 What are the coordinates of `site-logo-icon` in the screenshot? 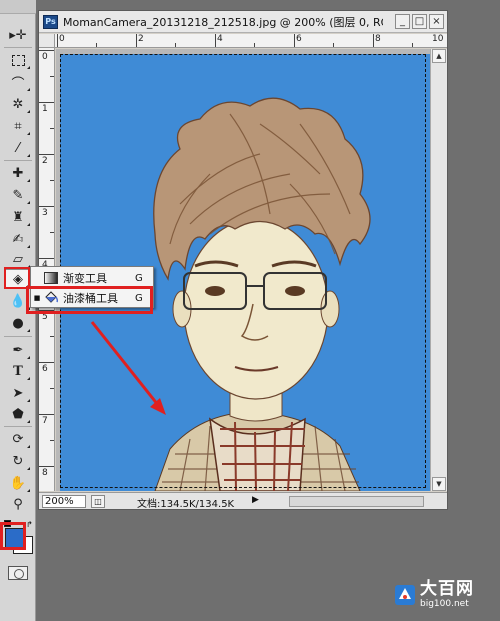 It's located at (405, 595).